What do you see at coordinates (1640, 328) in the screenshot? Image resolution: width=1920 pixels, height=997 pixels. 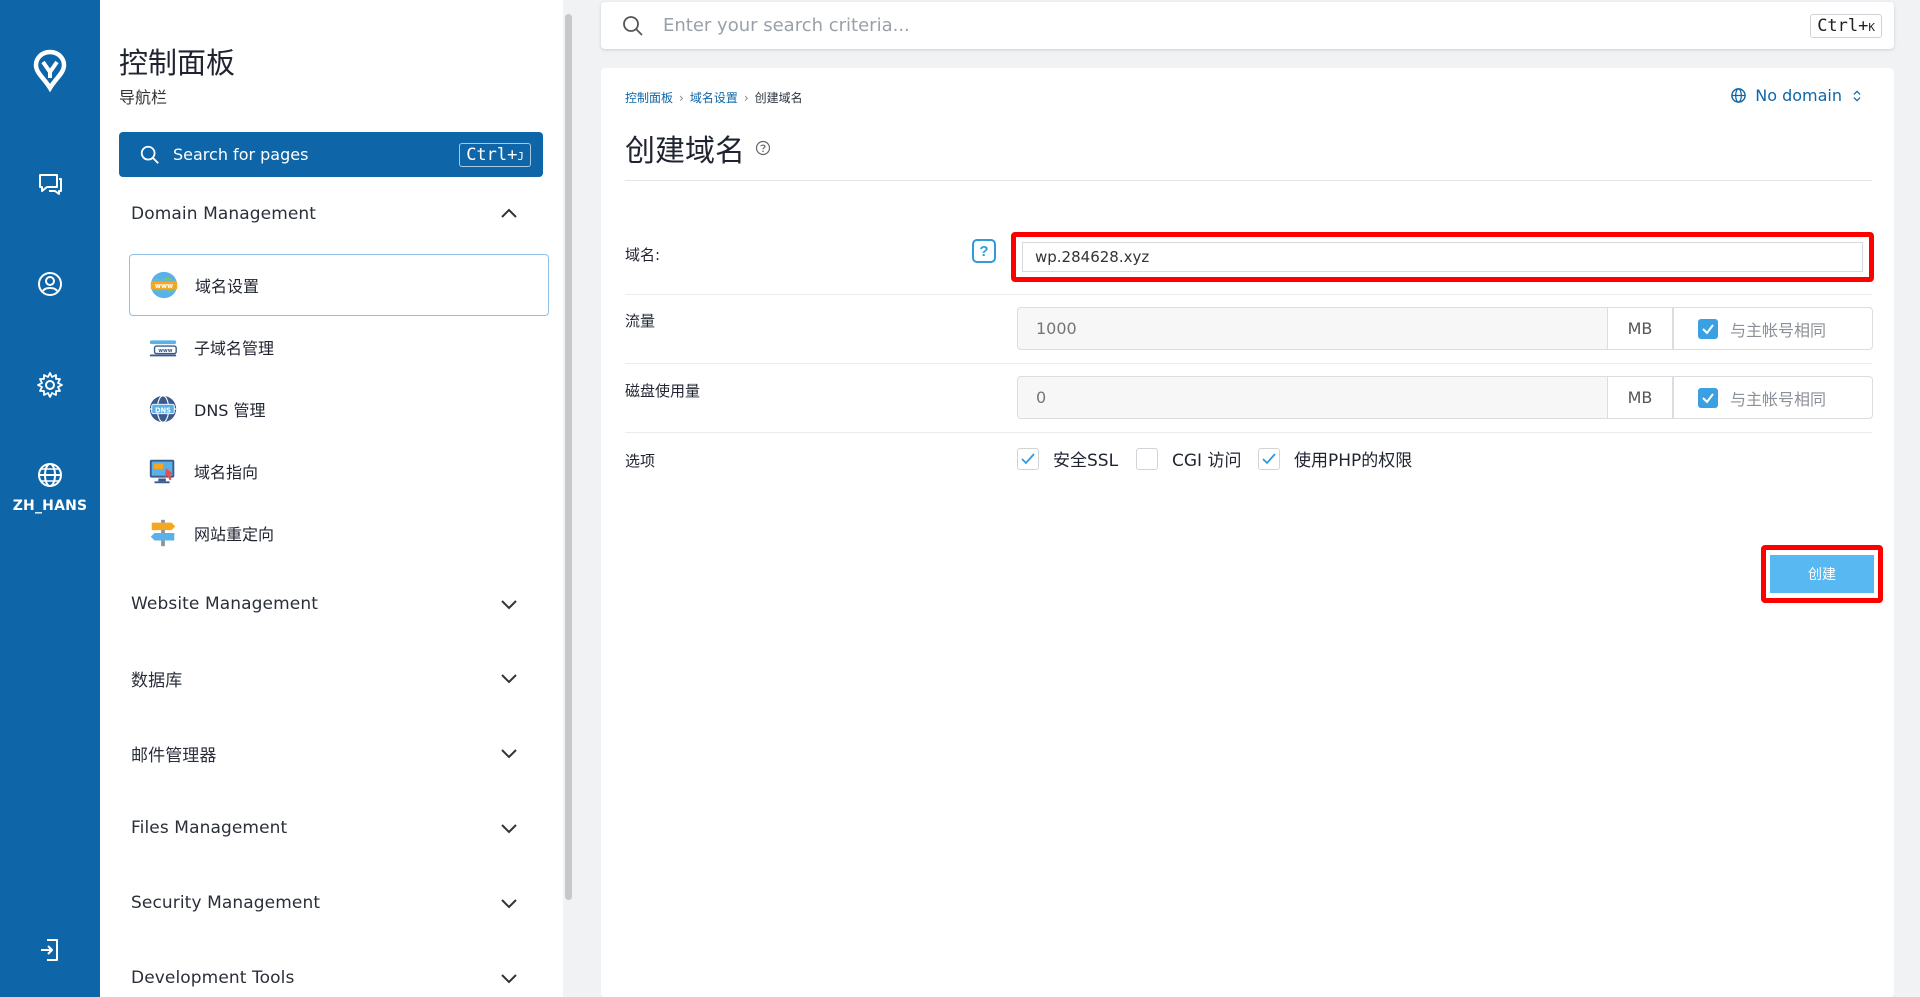 I see `traffic-unit: MB` at bounding box center [1640, 328].